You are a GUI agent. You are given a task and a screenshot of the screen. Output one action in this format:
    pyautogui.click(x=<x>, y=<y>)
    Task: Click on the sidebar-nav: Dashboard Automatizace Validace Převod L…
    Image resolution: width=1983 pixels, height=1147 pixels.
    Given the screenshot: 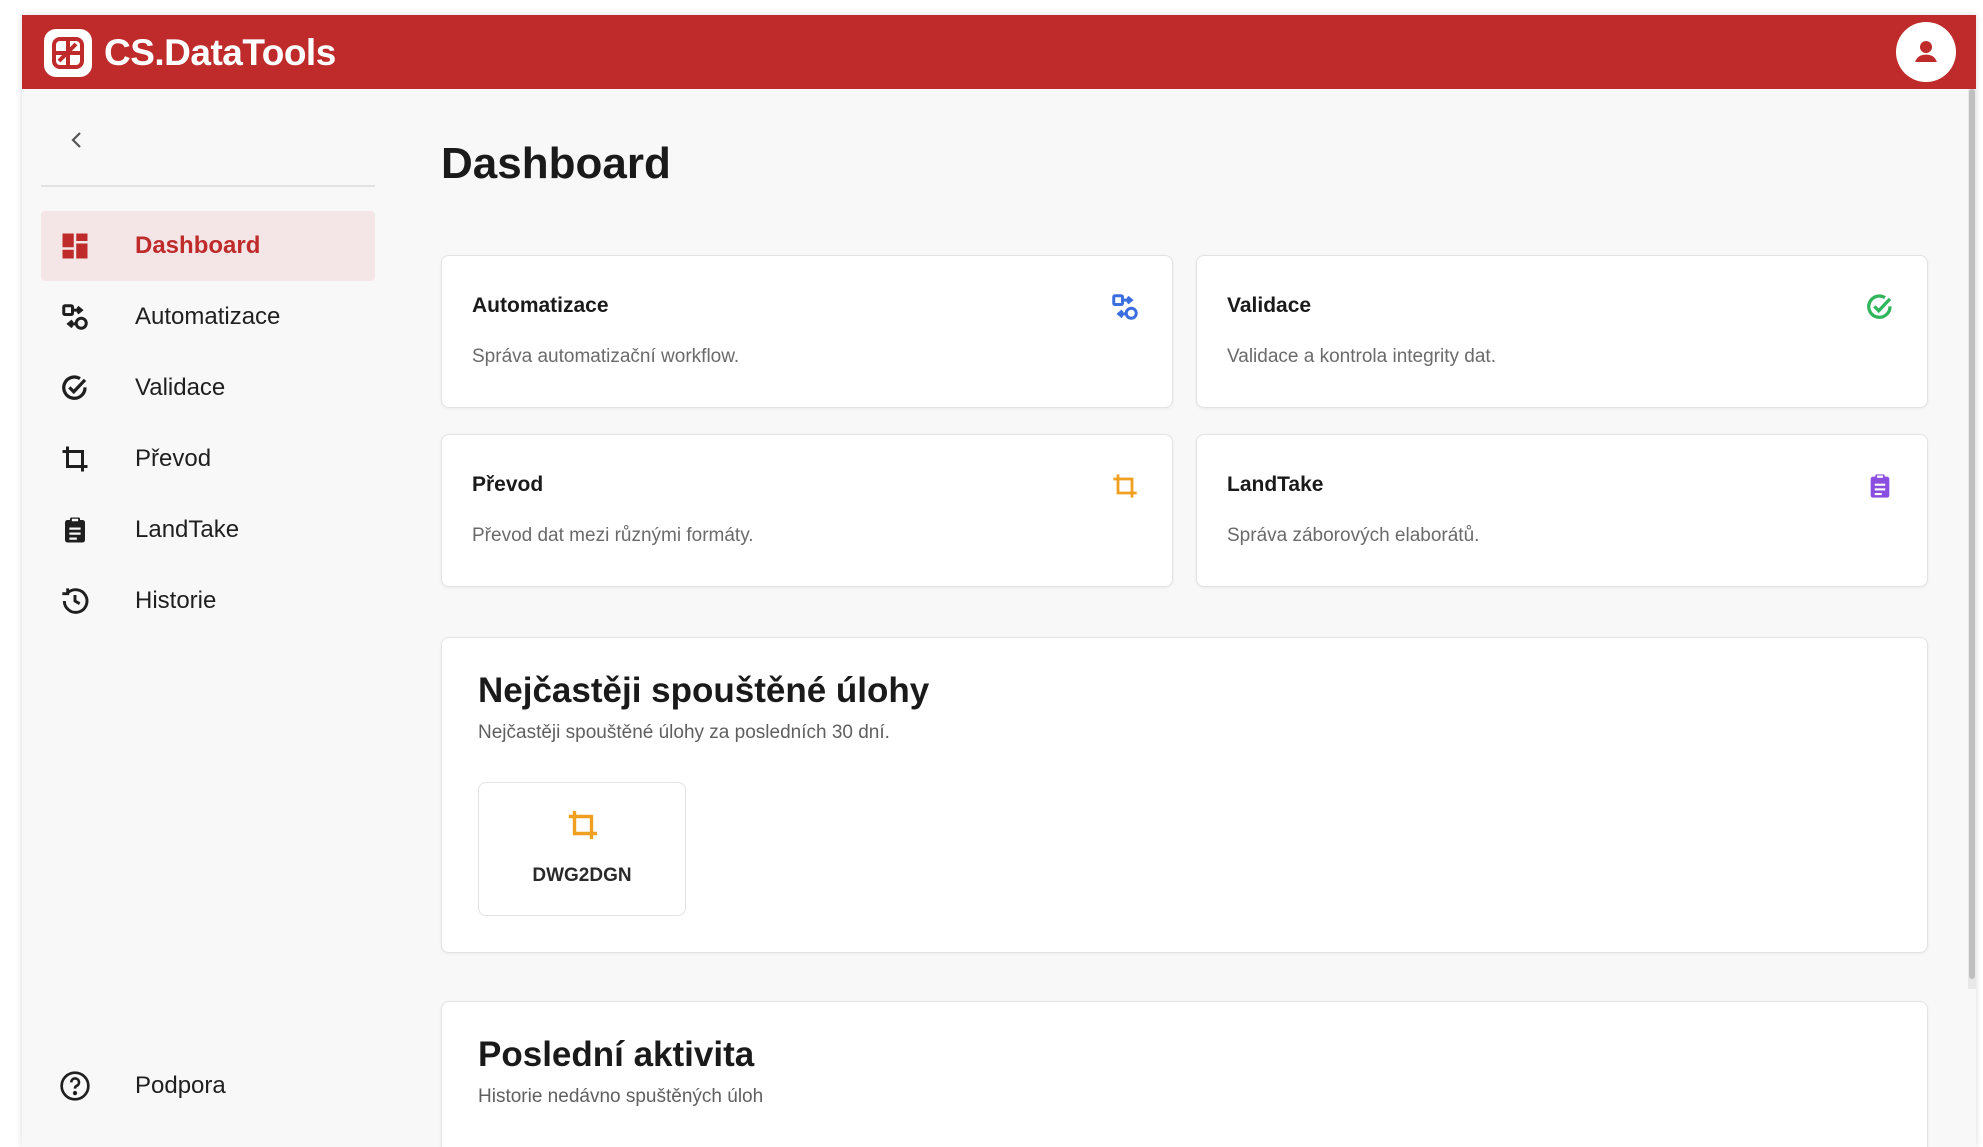 What is the action you would take?
    pyautogui.click(x=208, y=424)
    